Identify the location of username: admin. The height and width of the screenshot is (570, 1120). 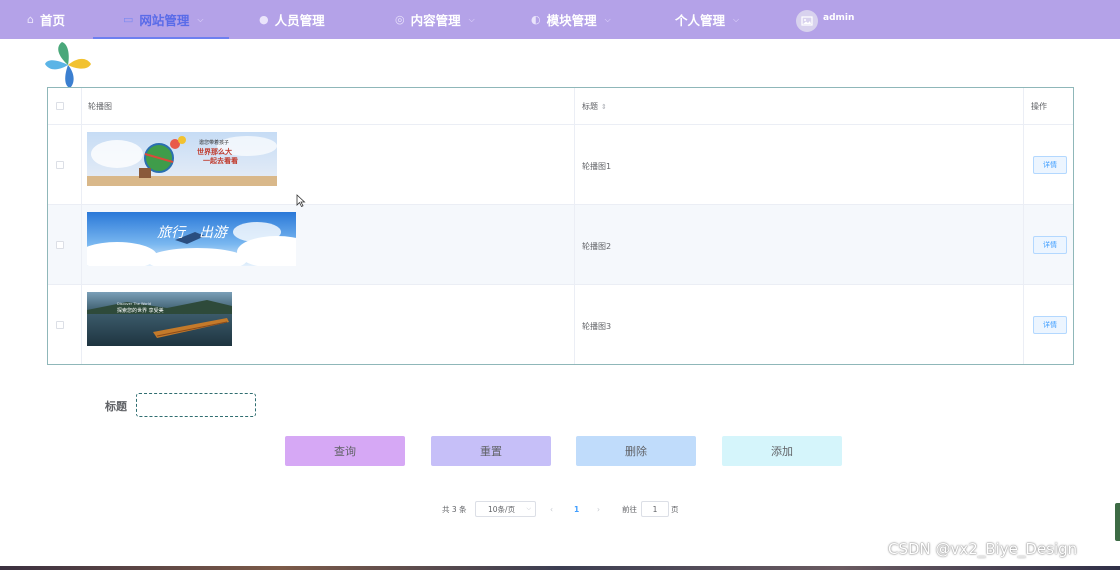
(838, 18).